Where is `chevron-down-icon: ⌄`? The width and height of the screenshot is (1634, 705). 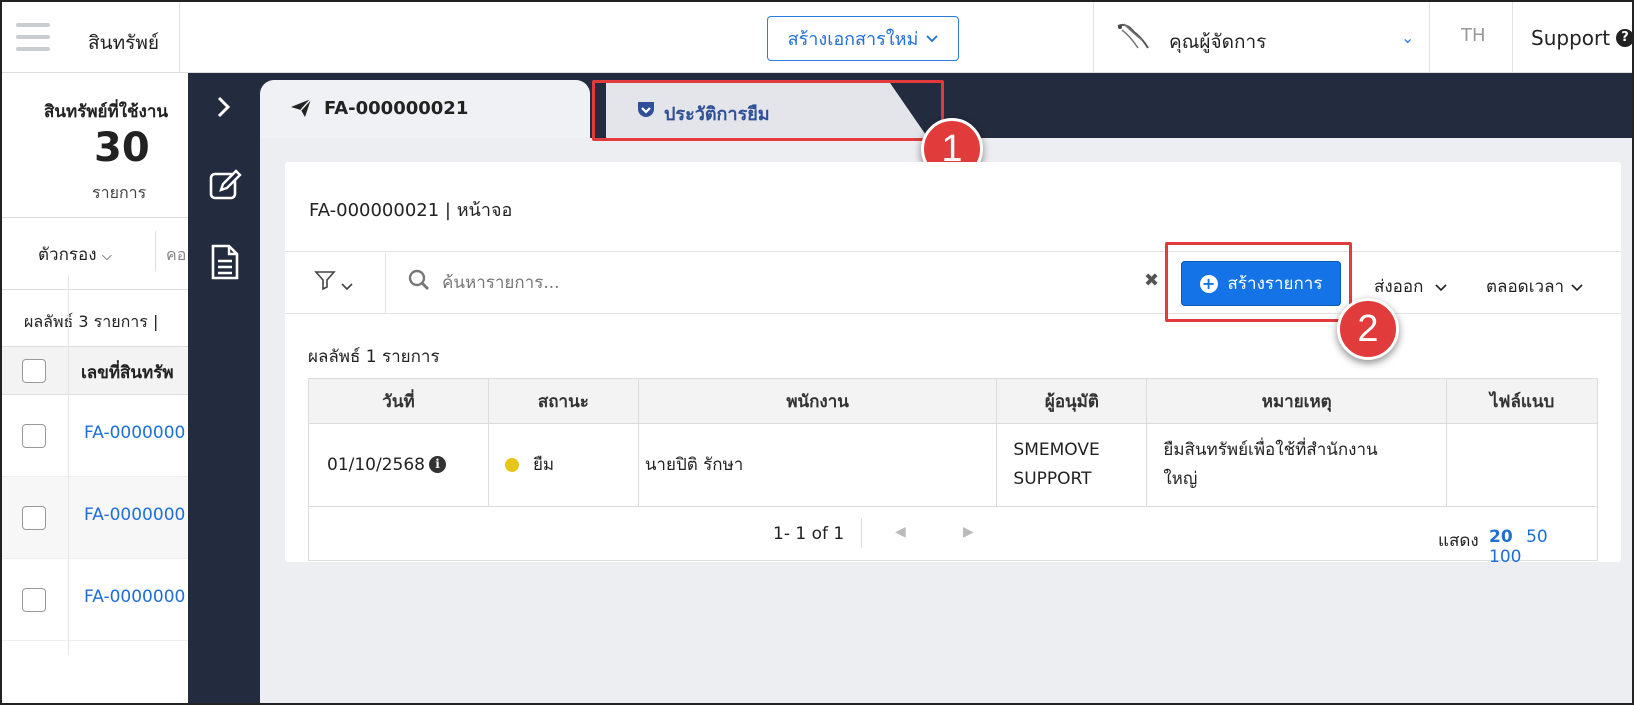
chevron-down-icon: ⌄ is located at coordinates (1407, 37).